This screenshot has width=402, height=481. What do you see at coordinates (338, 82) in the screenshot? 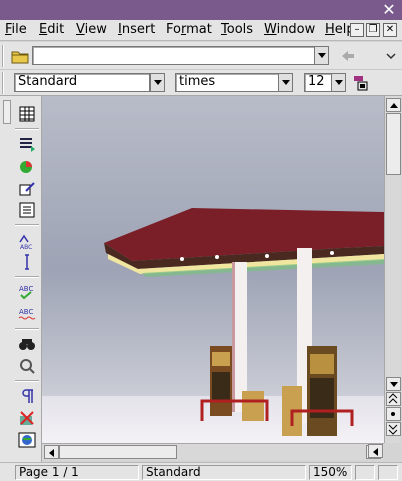
I see `size-dropdown-button` at bounding box center [338, 82].